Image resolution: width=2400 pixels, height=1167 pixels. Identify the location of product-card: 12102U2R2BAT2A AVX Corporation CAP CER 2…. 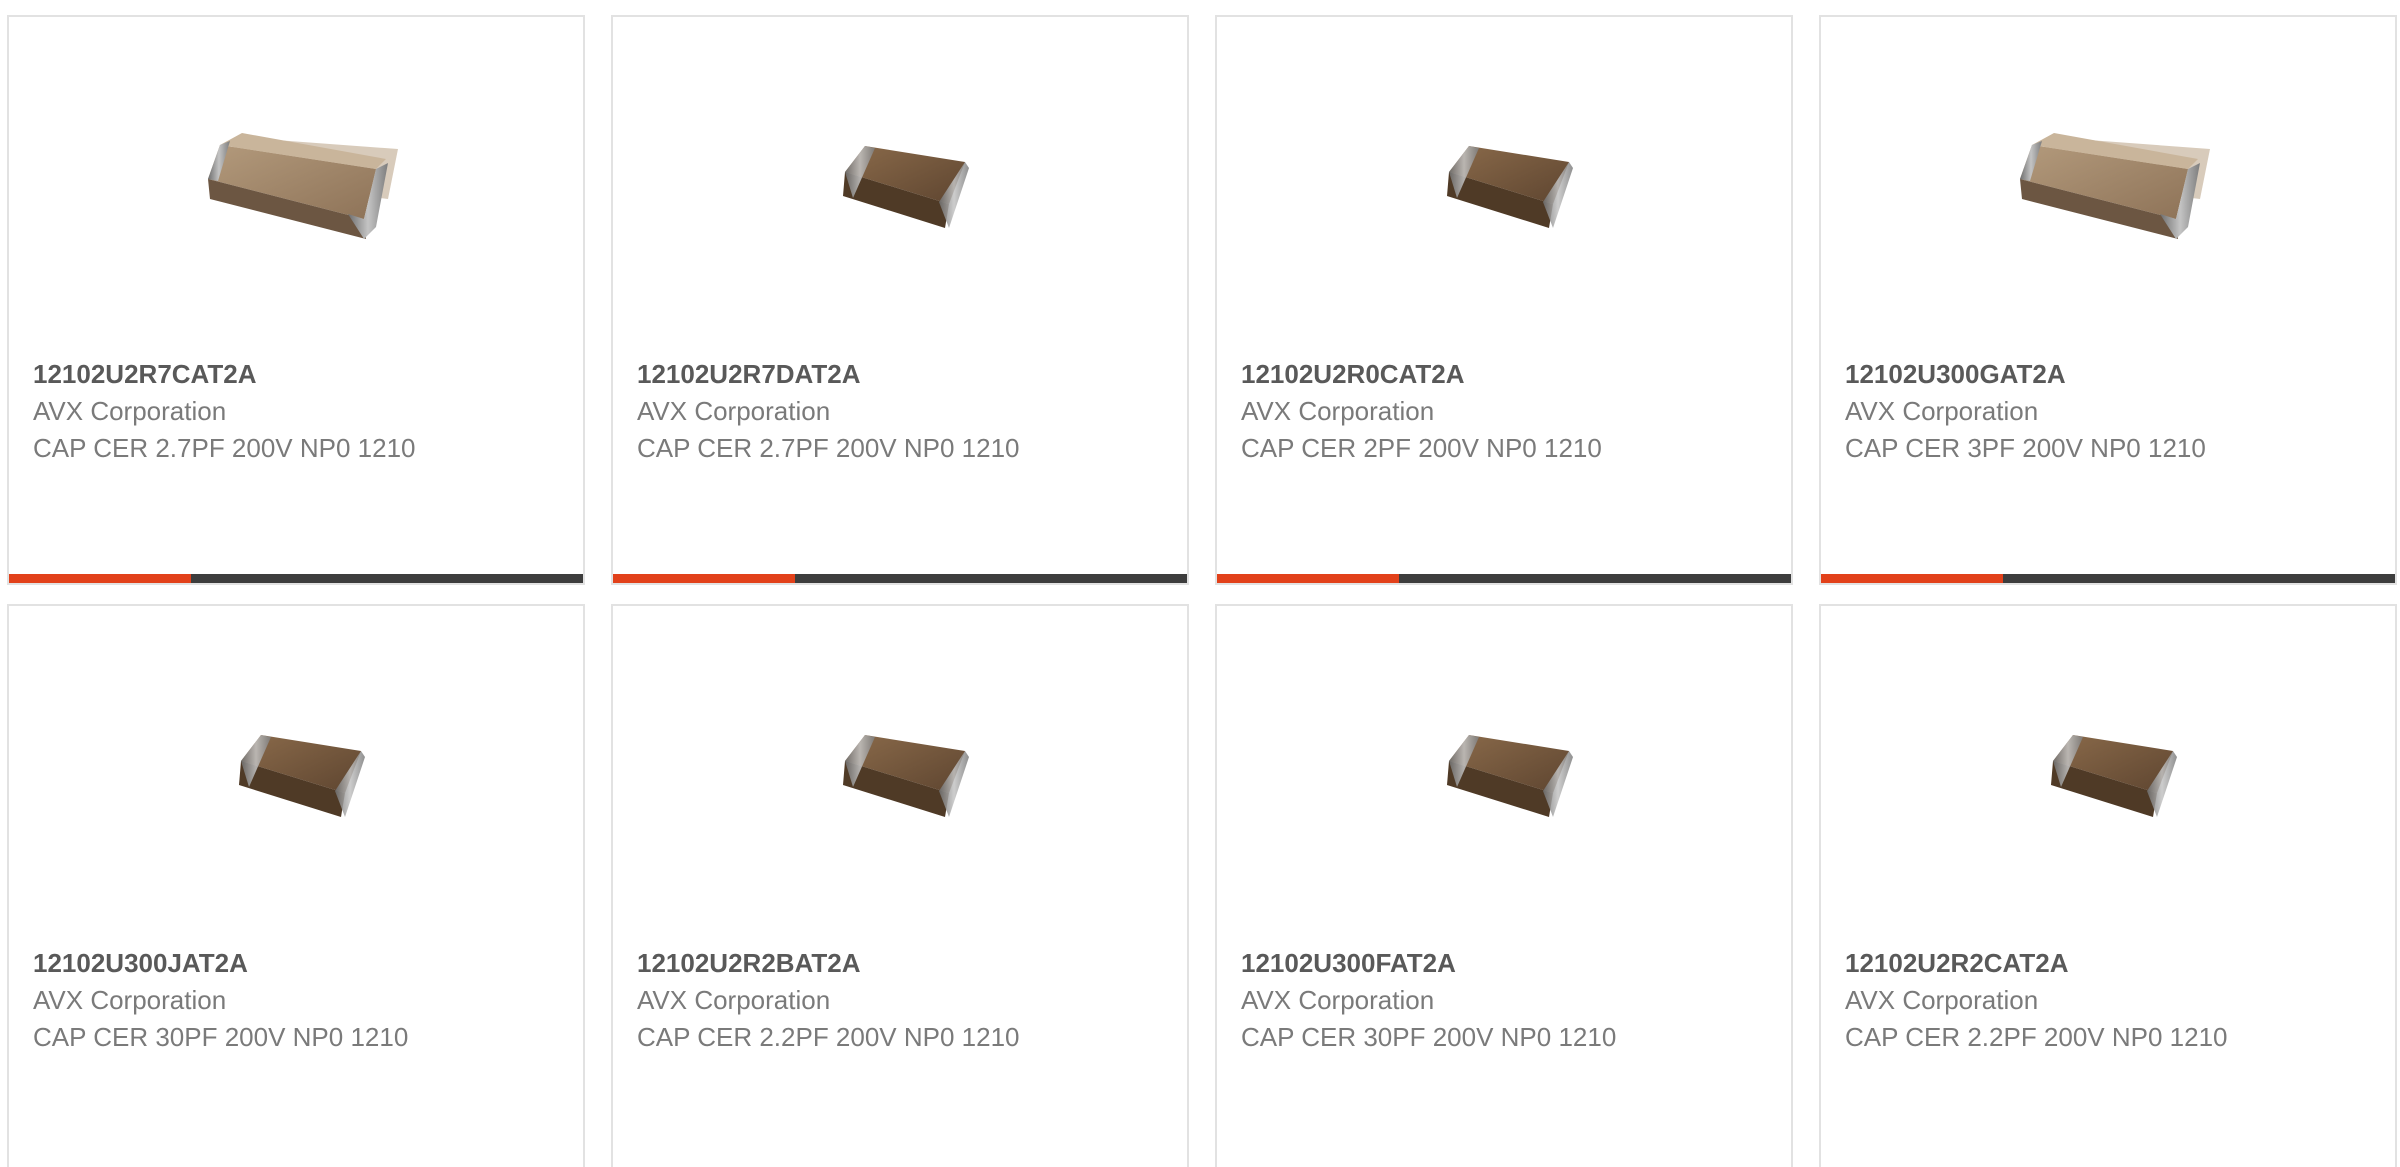
(900, 885).